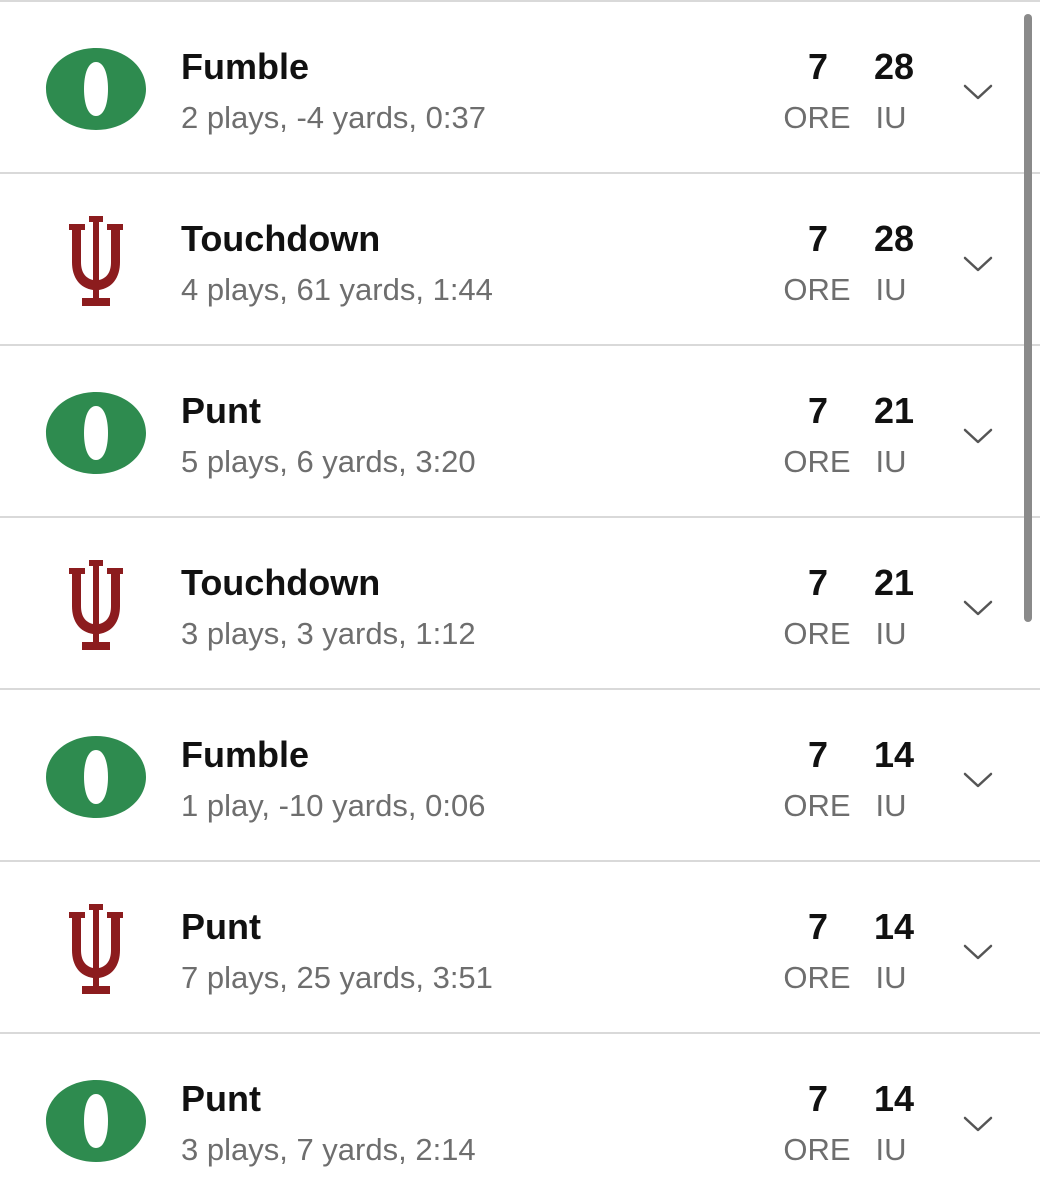 This screenshot has width=1040, height=1200. What do you see at coordinates (520, 1117) in the screenshot?
I see `drive-row: Punt 3 plays, 7 yards, 2:14 7 14 ORE IU` at bounding box center [520, 1117].